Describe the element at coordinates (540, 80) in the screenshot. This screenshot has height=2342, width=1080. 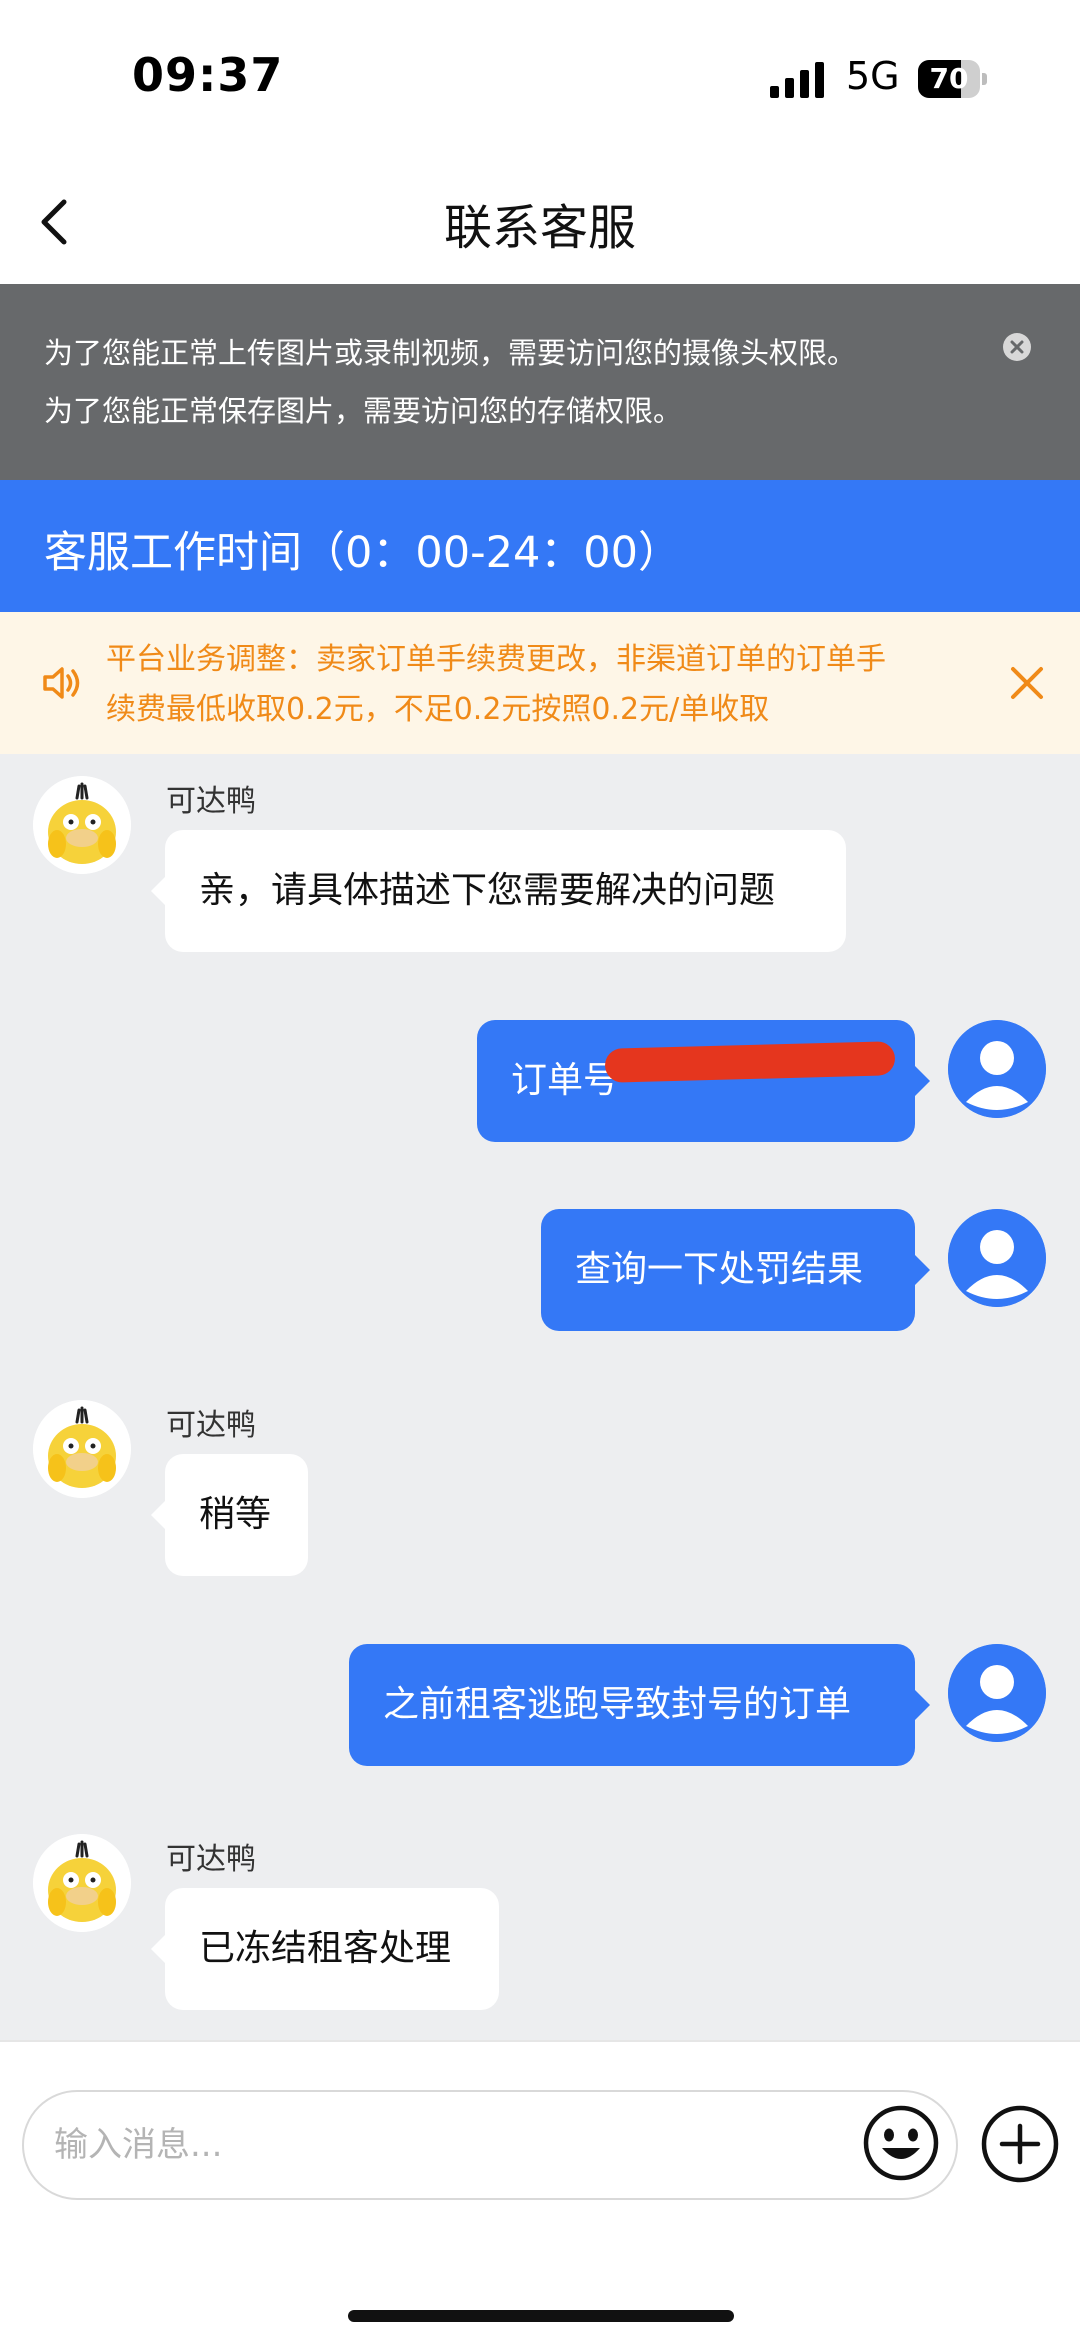
I see `status-bar: 09:37 5G 70` at that location.